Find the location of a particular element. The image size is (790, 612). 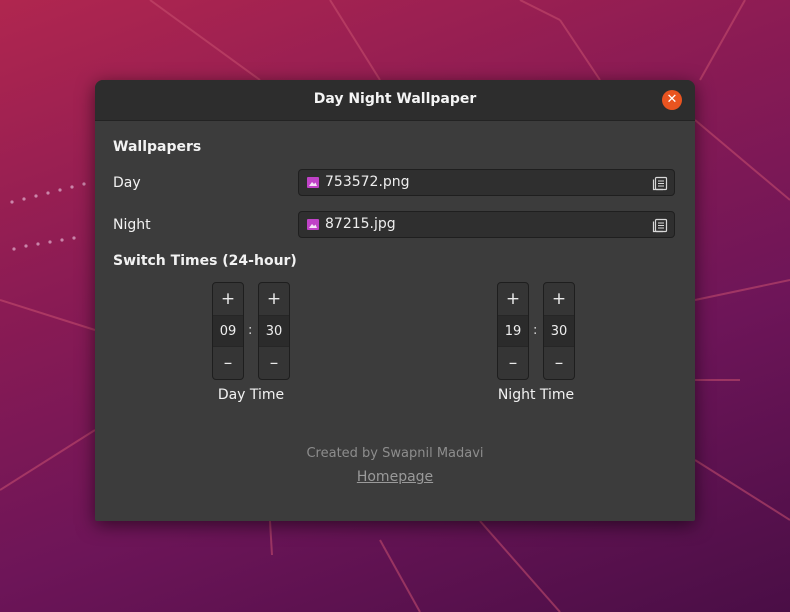

day-file-name: 753572.png is located at coordinates (367, 182).